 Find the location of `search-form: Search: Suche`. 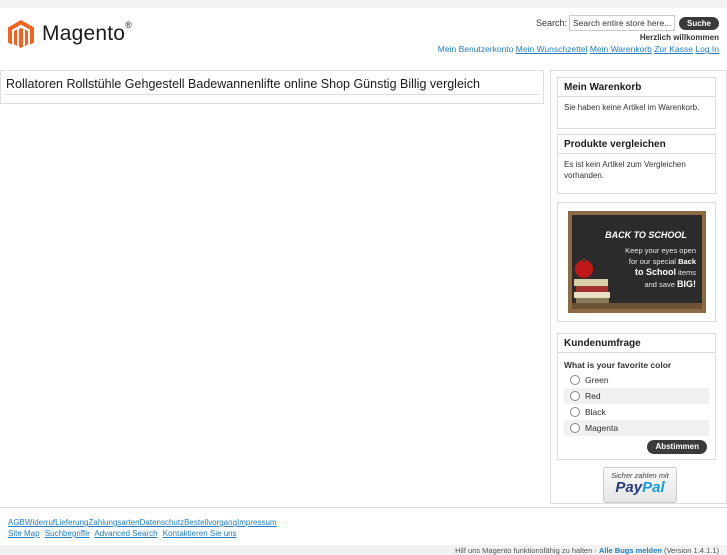

search-form: Search: Suche is located at coordinates (627, 23).